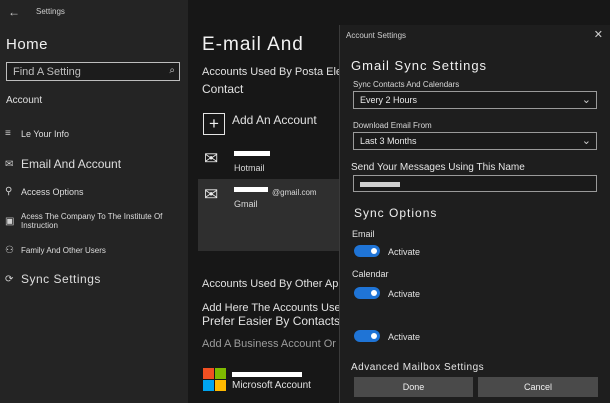 This screenshot has height=403, width=610. Describe the element at coordinates (413, 387) in the screenshot. I see `done-button: Done` at that location.